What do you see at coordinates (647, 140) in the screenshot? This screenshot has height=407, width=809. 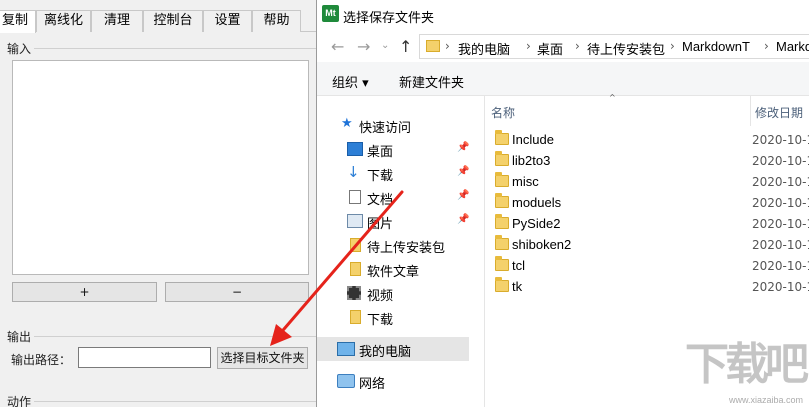 I see `file-row: Include 2020-10-1` at bounding box center [647, 140].